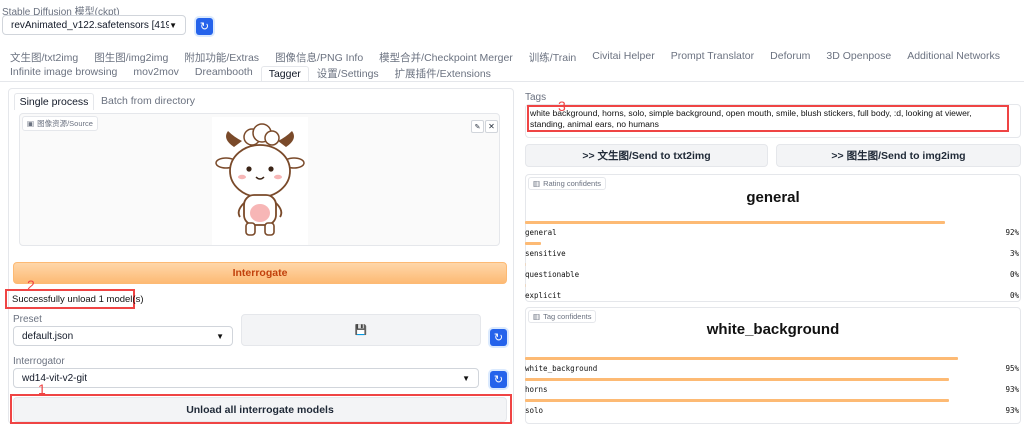 The height and width of the screenshot is (424, 1024). Describe the element at coordinates (39, 361) in the screenshot. I see `interrogator-label: Interrogator` at that location.